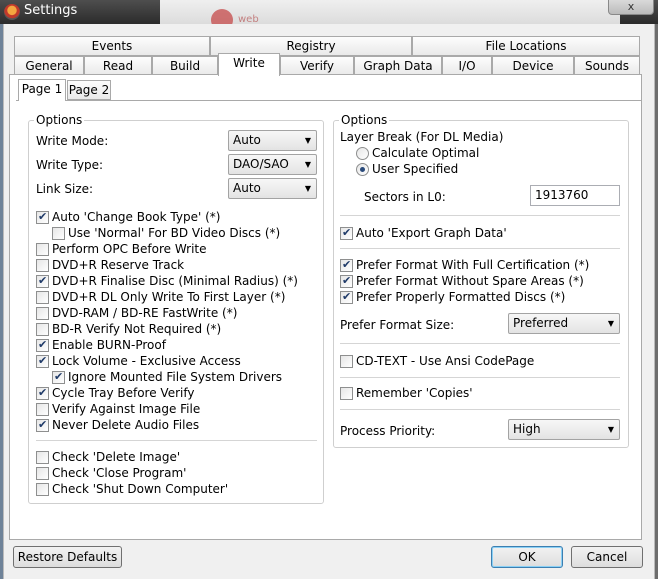 The height and width of the screenshot is (579, 658). What do you see at coordinates (470, 281) in the screenshot?
I see `checkbox-label: Prefer Format Without Spare Areas (*)` at bounding box center [470, 281].